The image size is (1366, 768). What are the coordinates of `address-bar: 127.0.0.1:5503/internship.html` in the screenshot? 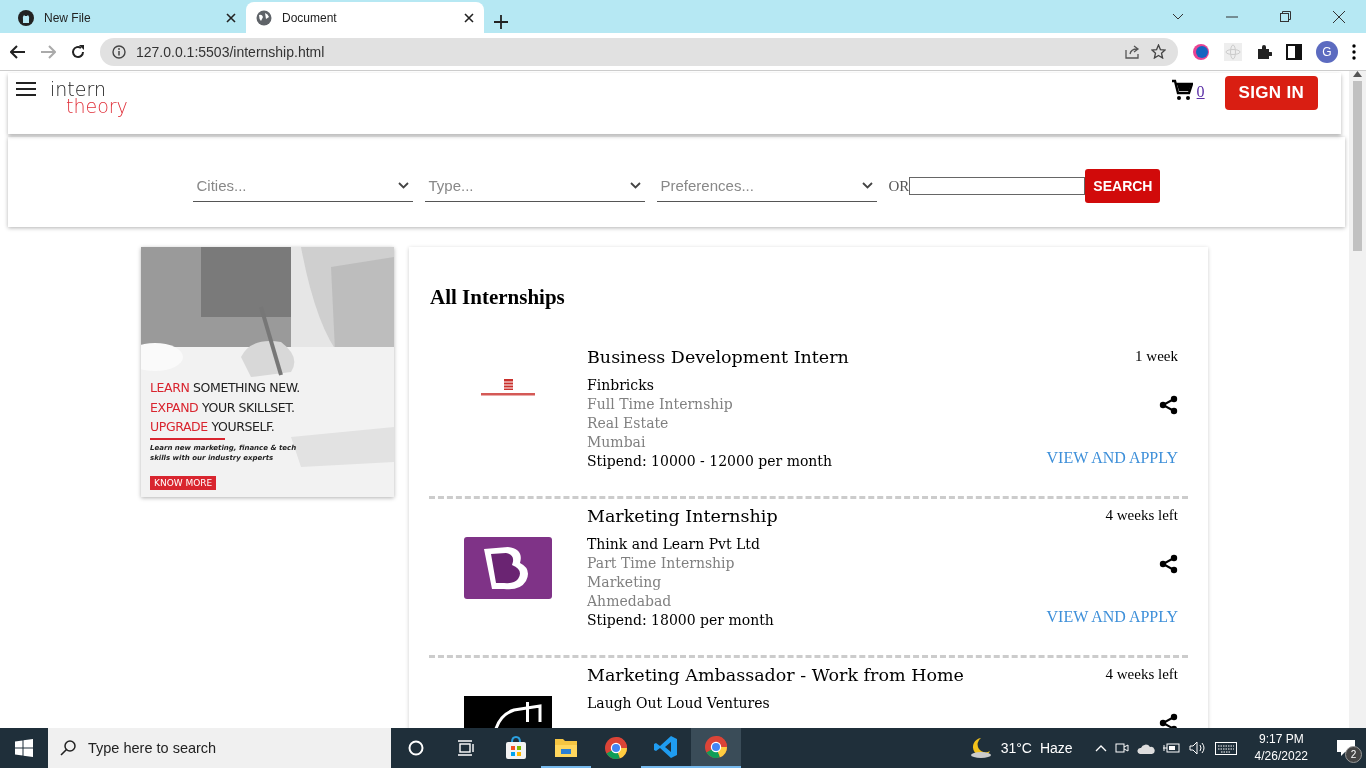 It's located at (639, 51).